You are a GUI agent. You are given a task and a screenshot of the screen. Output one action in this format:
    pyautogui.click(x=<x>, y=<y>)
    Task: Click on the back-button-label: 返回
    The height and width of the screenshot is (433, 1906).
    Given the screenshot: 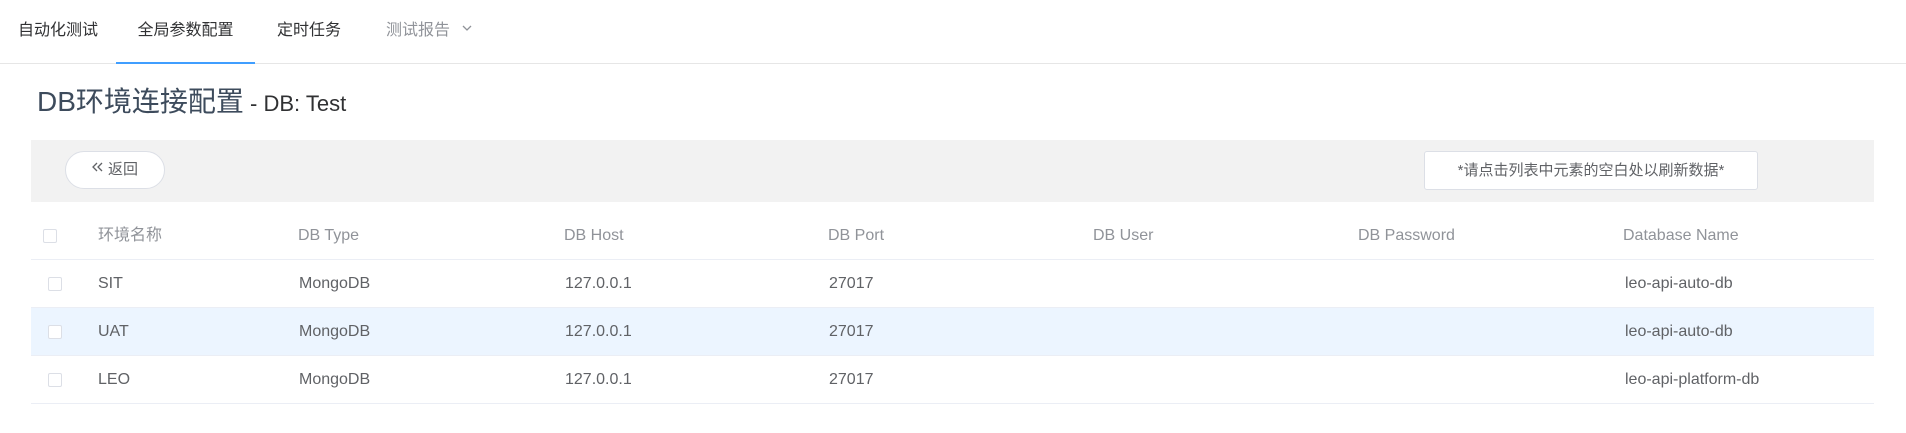 What is the action you would take?
    pyautogui.click(x=122, y=169)
    